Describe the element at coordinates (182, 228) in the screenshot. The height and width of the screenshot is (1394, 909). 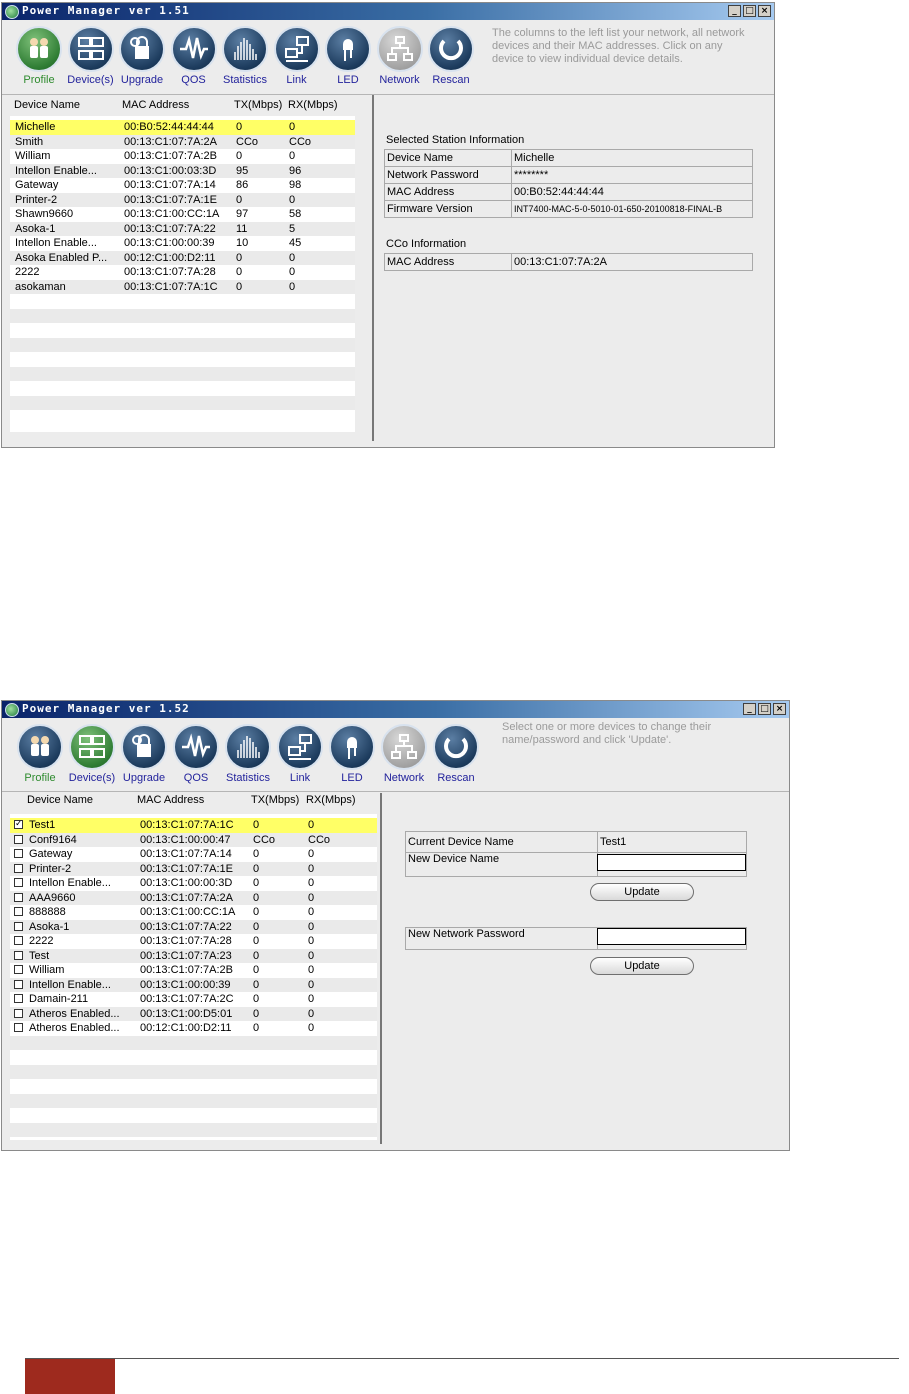
I see `table-row: Asoka-1 00:13:C1:07:7A:22 11 5` at that location.